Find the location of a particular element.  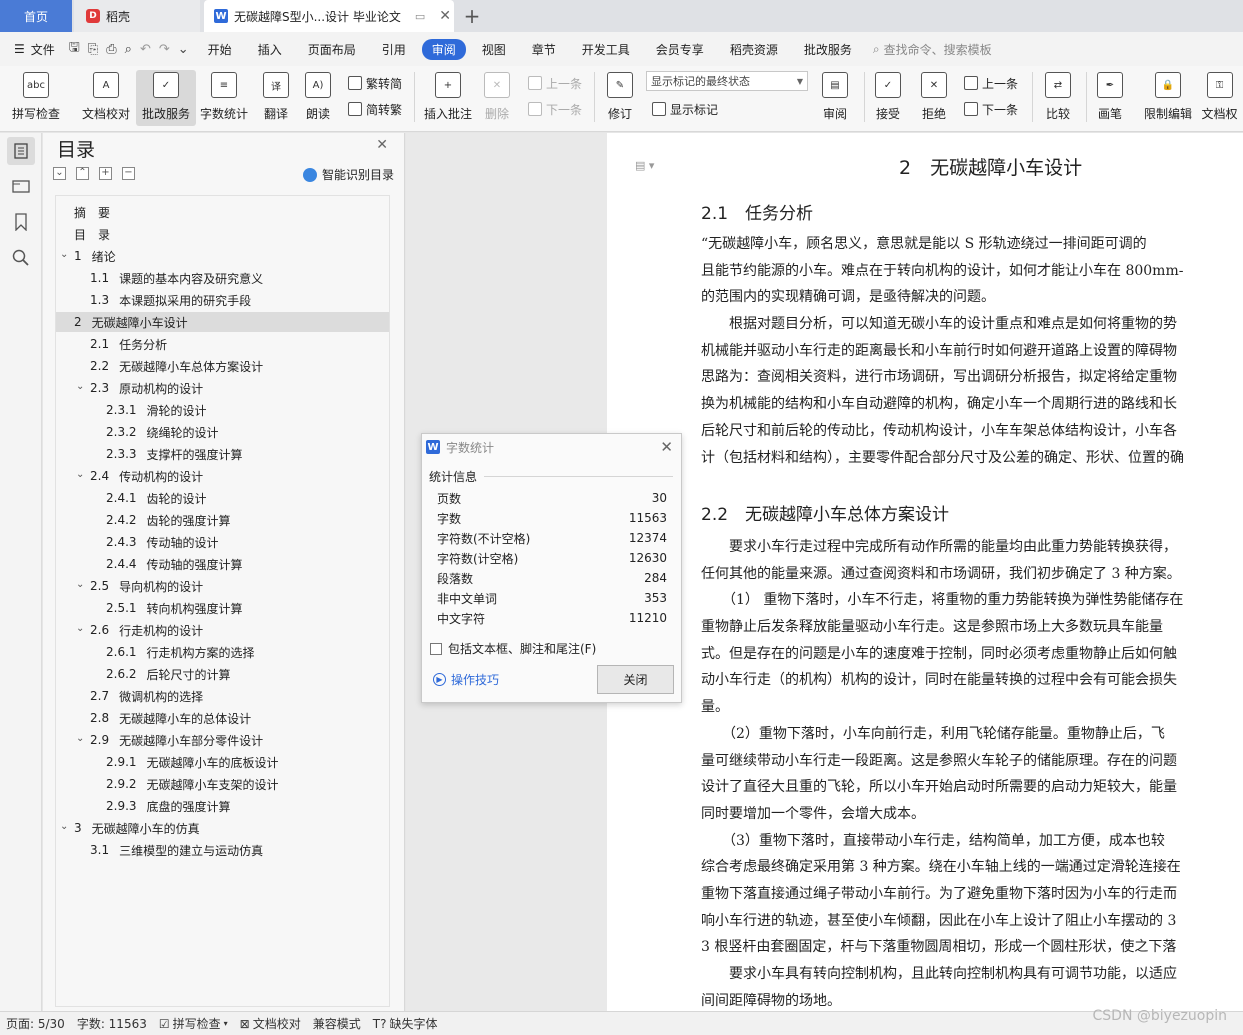

compare-button: ⇄ 比较 is located at coordinates (1058, 98).